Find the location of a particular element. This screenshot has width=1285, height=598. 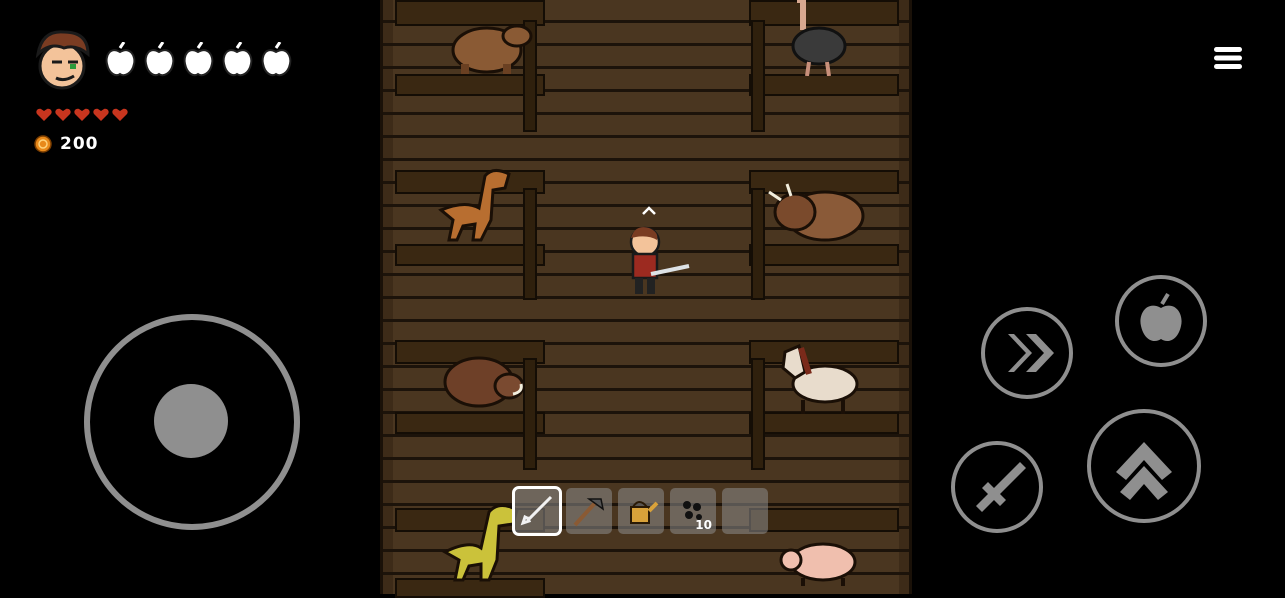

hunger-bar is located at coordinates (198, 60).